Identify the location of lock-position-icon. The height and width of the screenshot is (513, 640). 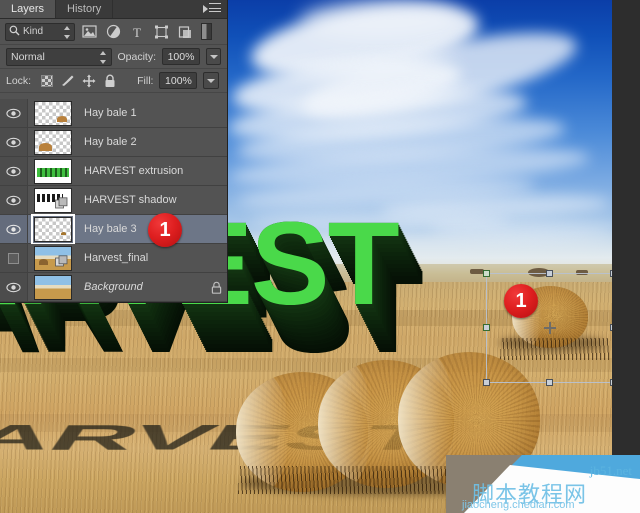
(88, 80).